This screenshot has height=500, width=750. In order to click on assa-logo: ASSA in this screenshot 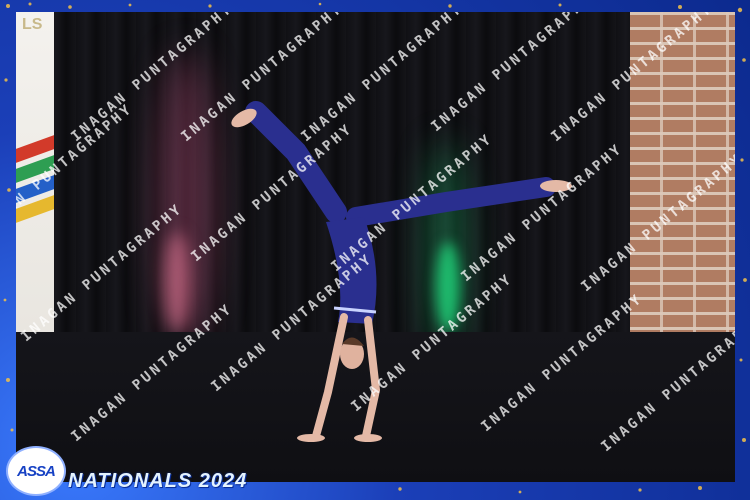, I will do `click(36, 471)`.